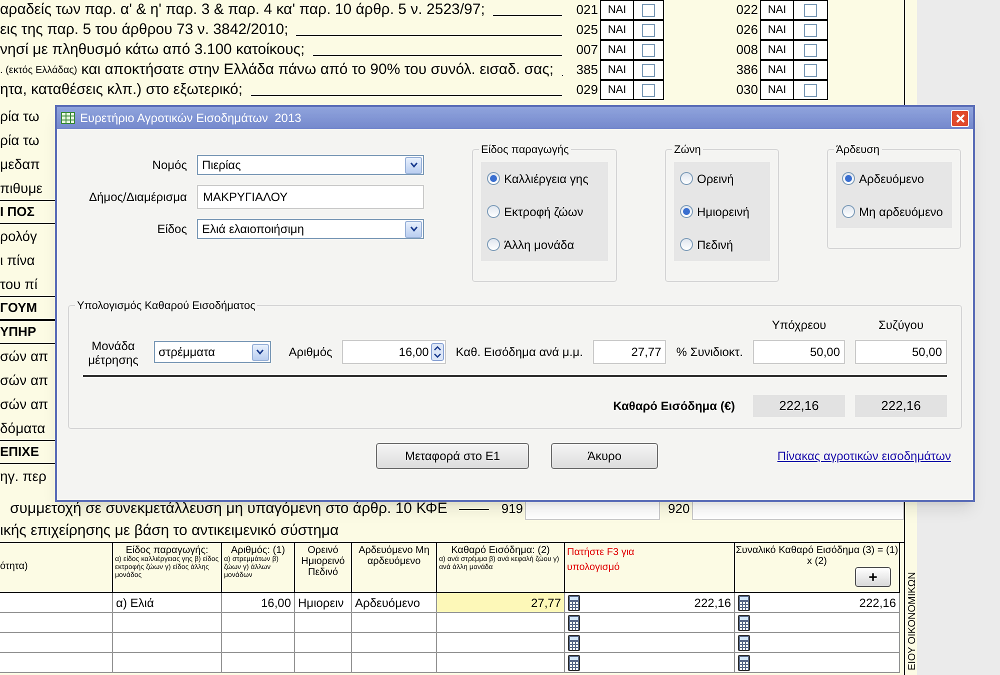 This screenshot has width=1000, height=675. Describe the element at coordinates (873, 577) in the screenshot. I see `add-button: +` at that location.